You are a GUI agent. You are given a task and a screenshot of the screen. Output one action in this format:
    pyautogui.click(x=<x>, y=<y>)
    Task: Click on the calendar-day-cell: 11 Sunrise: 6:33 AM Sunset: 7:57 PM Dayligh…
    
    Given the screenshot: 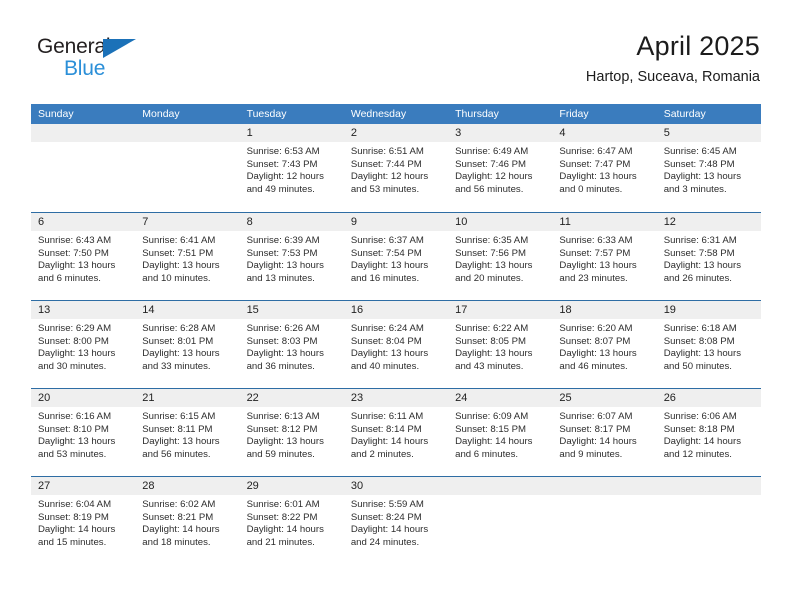 What is the action you would take?
    pyautogui.click(x=604, y=256)
    